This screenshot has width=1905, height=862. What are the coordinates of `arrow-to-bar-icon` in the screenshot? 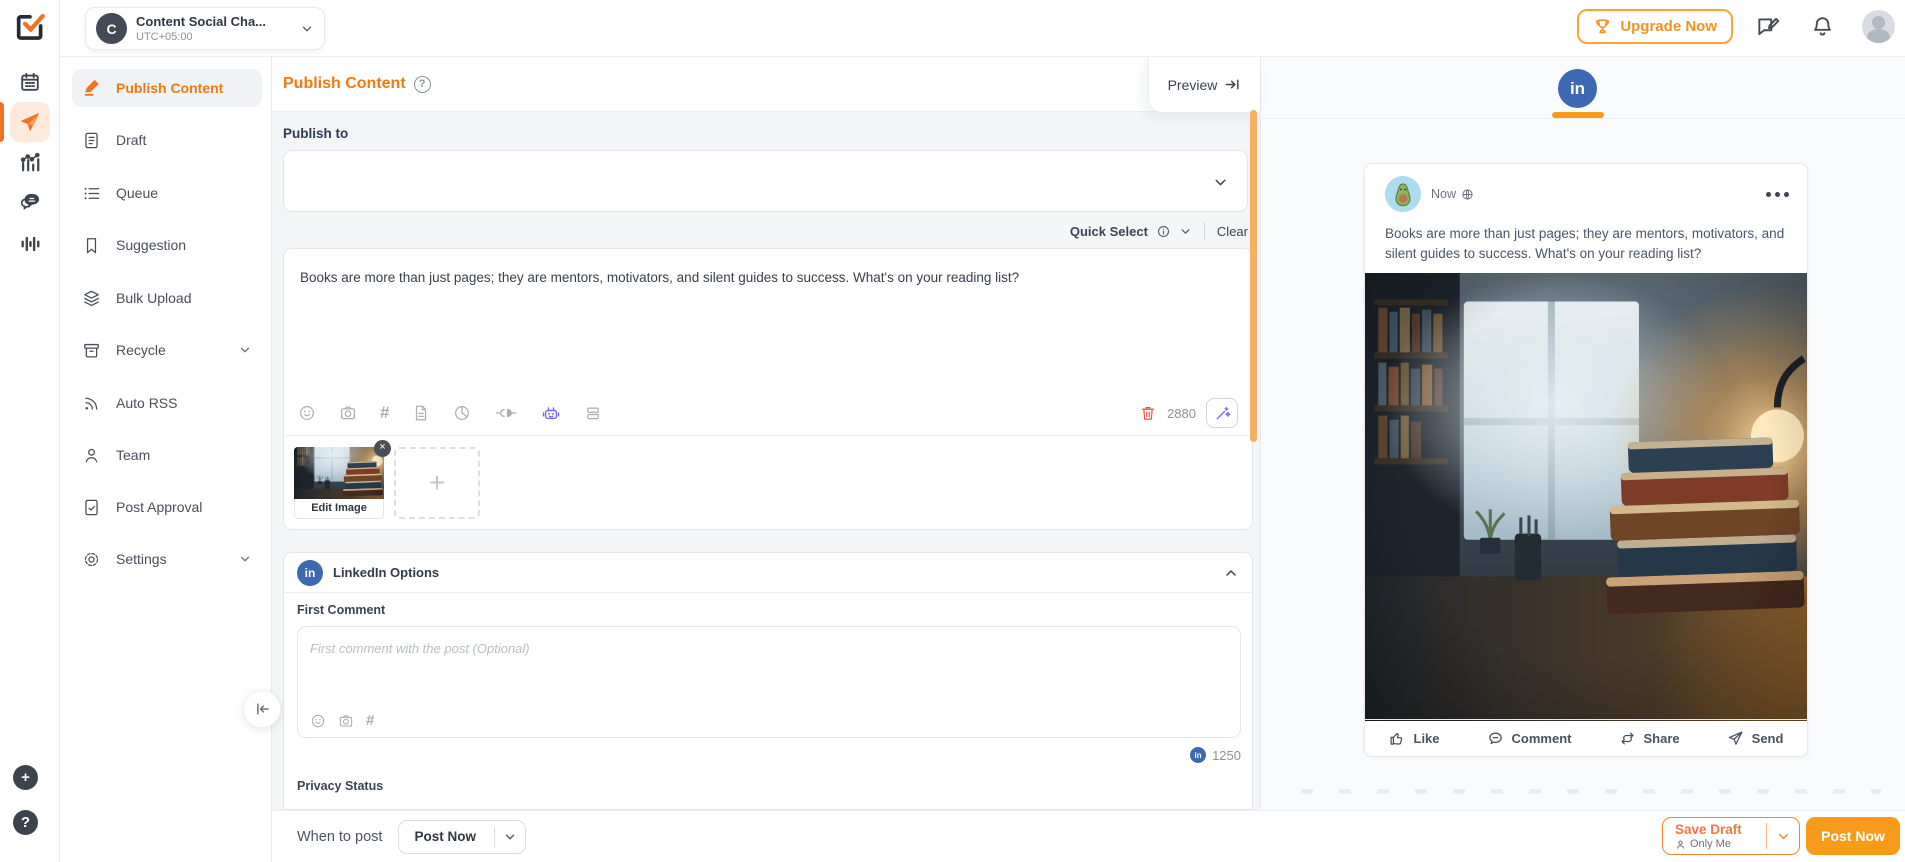 It's located at (1232, 84).